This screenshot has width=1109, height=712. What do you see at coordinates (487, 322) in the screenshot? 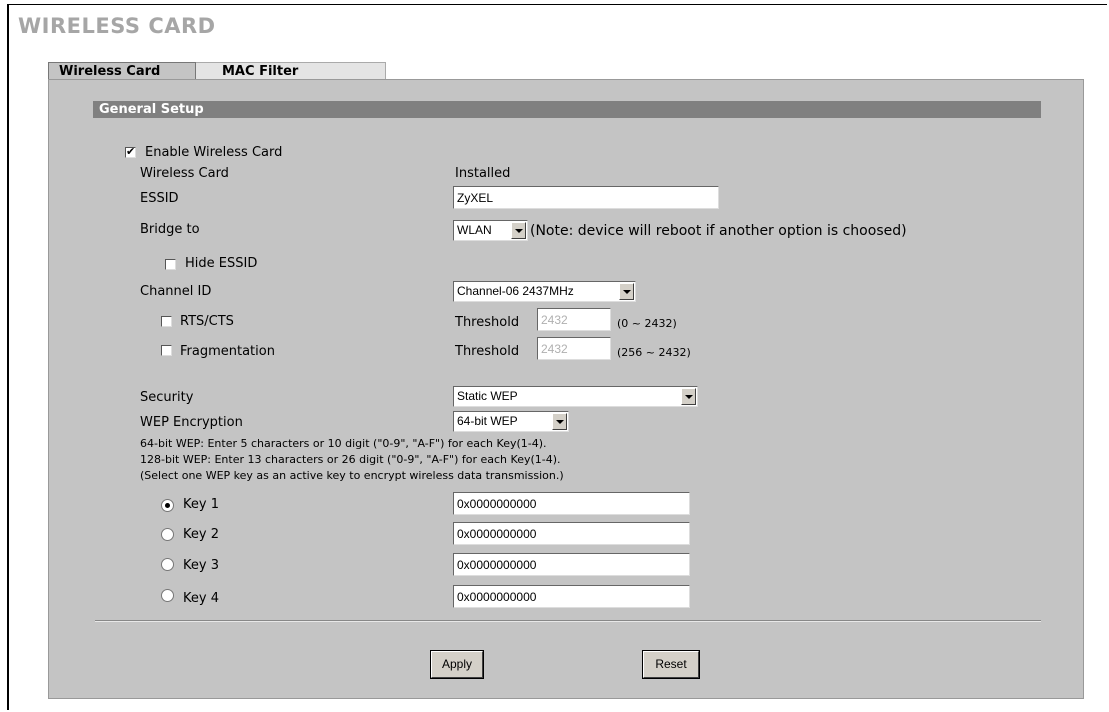
I see `rts-threshold-label: Threshold` at bounding box center [487, 322].